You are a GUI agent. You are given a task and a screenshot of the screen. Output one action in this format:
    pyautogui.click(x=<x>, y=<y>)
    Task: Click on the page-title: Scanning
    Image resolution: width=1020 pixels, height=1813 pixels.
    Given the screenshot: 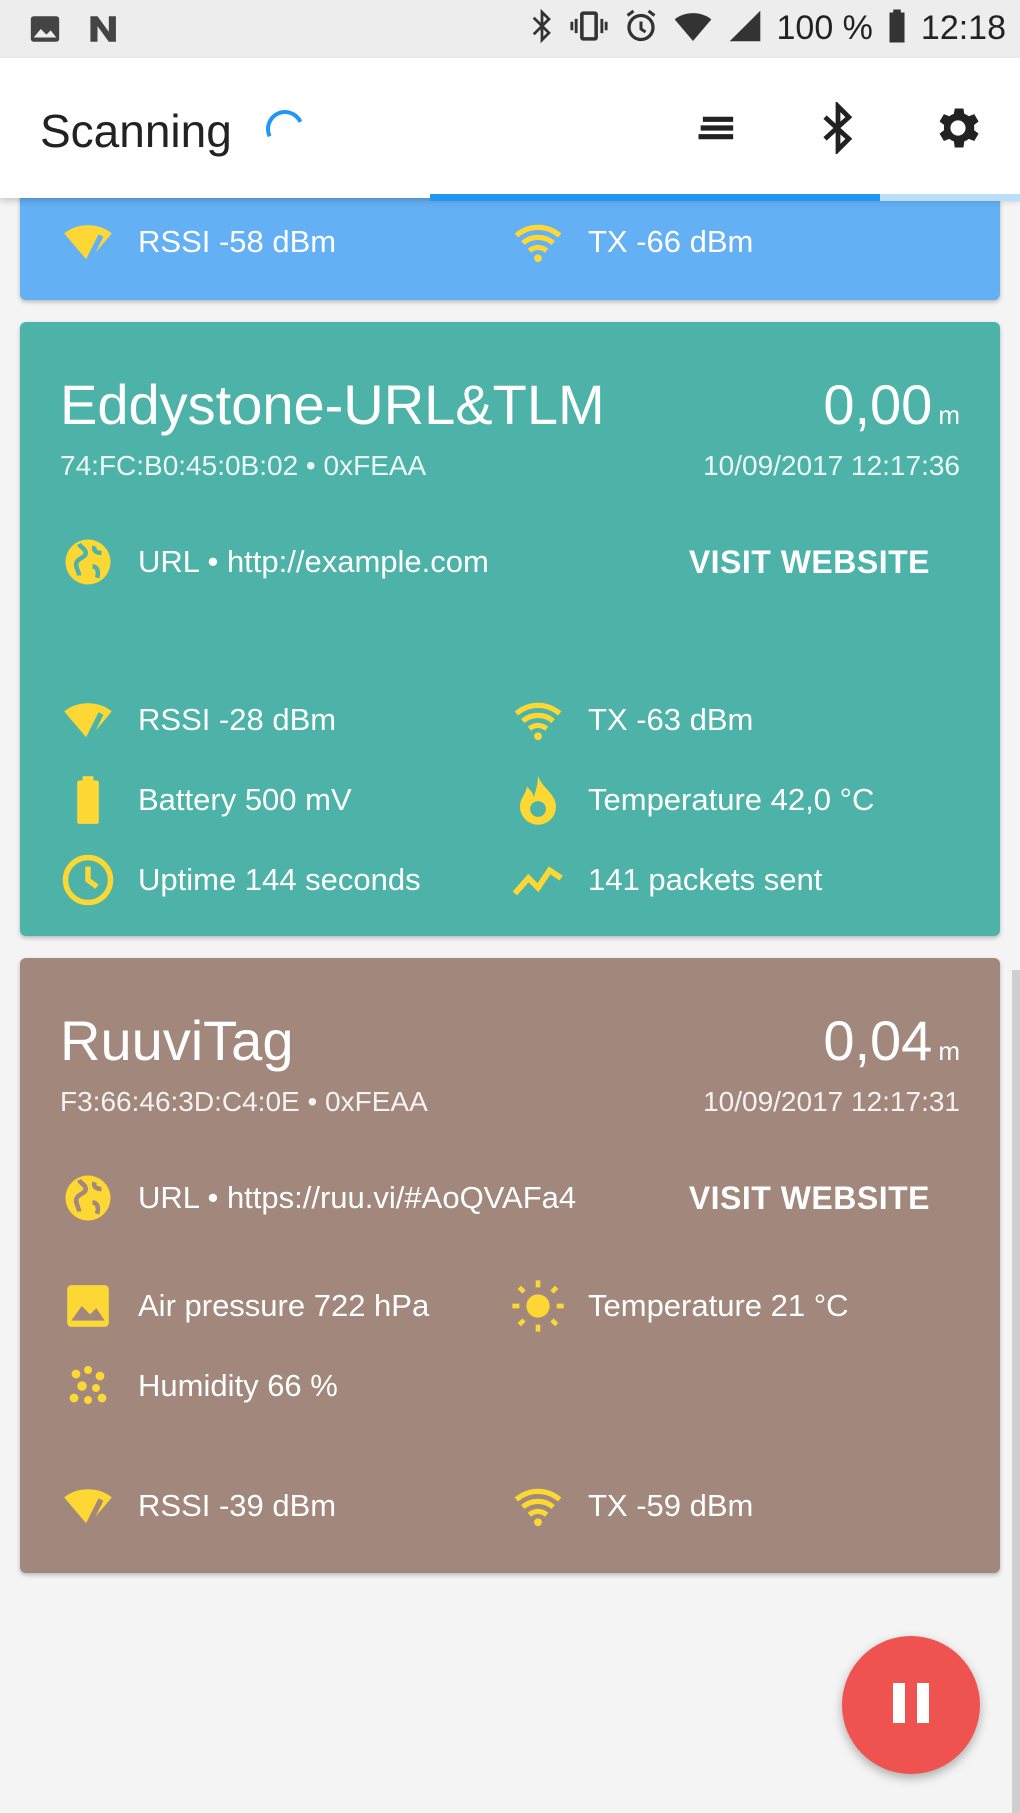 What is the action you would take?
    pyautogui.click(x=136, y=131)
    